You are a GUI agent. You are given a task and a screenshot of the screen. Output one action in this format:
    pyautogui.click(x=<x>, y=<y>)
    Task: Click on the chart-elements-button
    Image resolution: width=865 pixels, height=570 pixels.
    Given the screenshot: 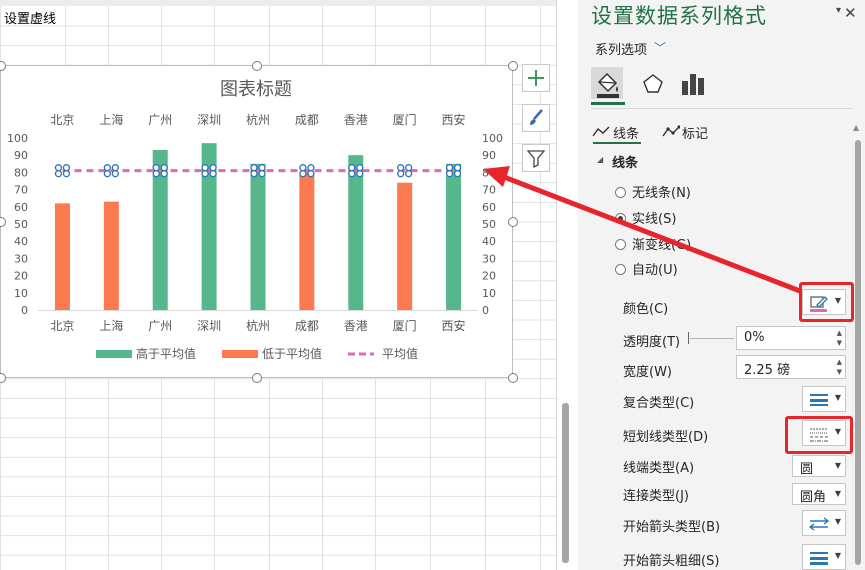 What is the action you would take?
    pyautogui.click(x=536, y=78)
    